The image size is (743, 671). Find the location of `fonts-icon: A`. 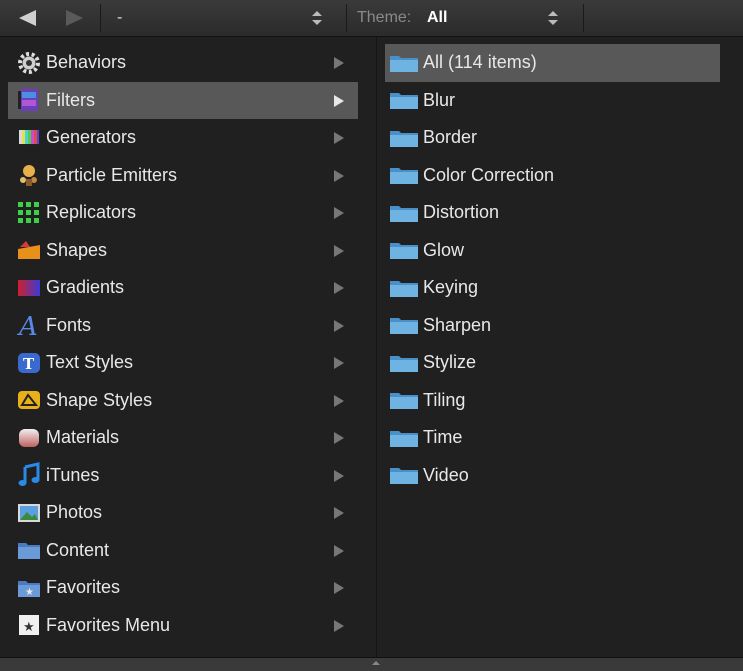

fonts-icon: A is located at coordinates (29, 325).